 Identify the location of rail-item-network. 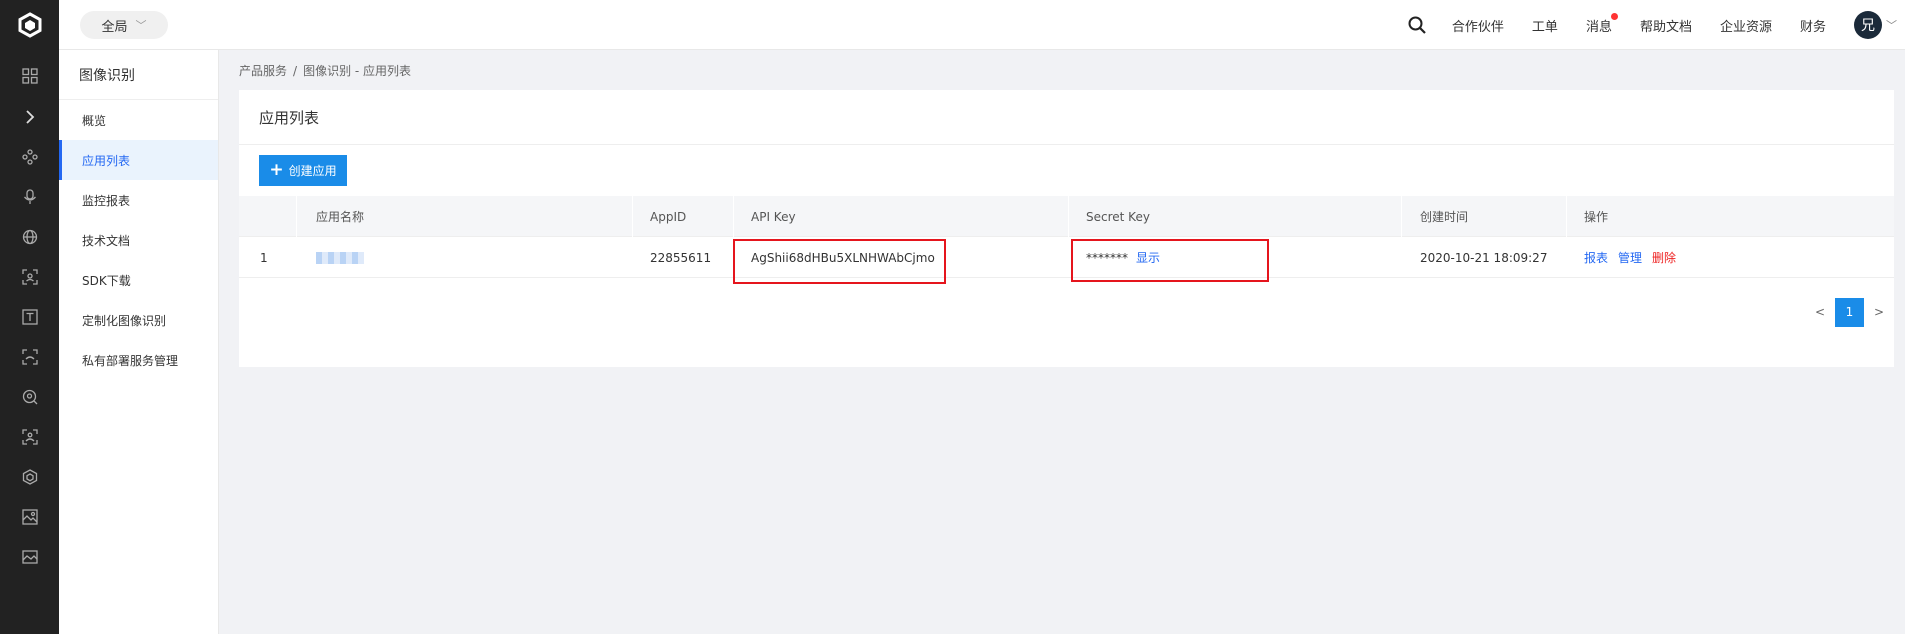
(29, 157).